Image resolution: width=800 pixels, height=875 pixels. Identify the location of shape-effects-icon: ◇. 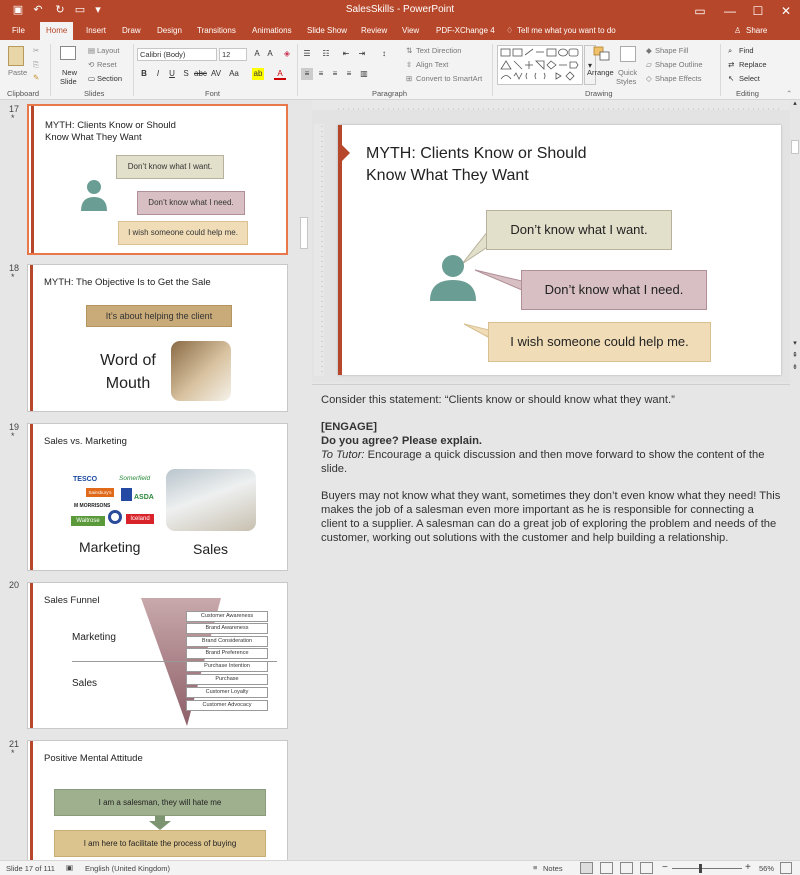
(649, 78).